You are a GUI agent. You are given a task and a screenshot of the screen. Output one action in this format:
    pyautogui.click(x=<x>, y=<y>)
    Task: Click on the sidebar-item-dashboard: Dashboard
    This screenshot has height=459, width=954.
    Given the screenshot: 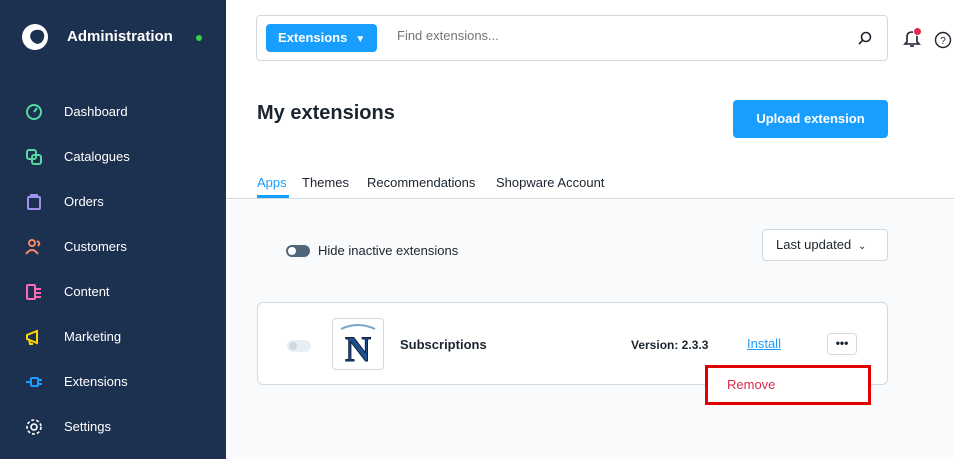 What is the action you would take?
    pyautogui.click(x=113, y=112)
    